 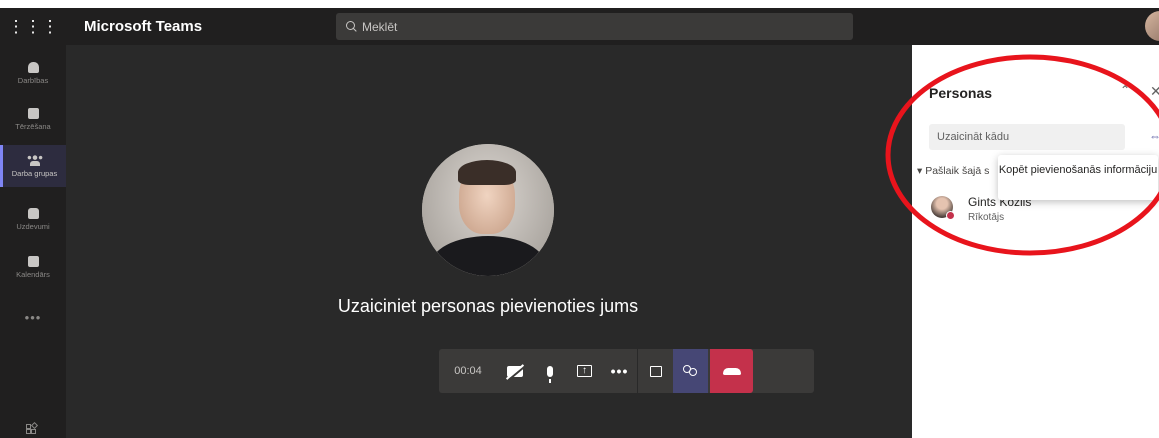 What do you see at coordinates (351, 26) in the screenshot?
I see `search-icon` at bounding box center [351, 26].